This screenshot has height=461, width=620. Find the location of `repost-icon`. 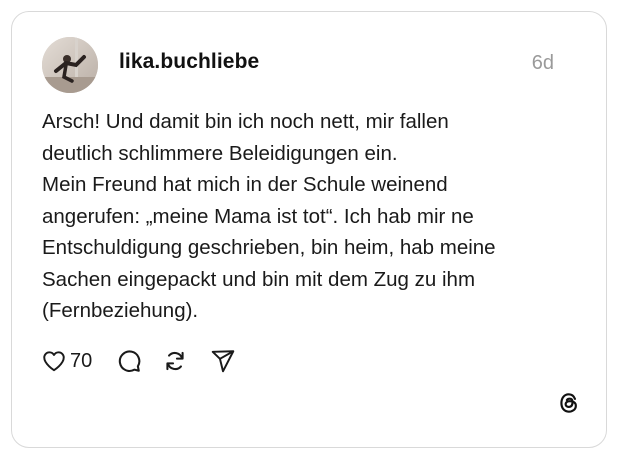

repost-icon is located at coordinates (175, 361).